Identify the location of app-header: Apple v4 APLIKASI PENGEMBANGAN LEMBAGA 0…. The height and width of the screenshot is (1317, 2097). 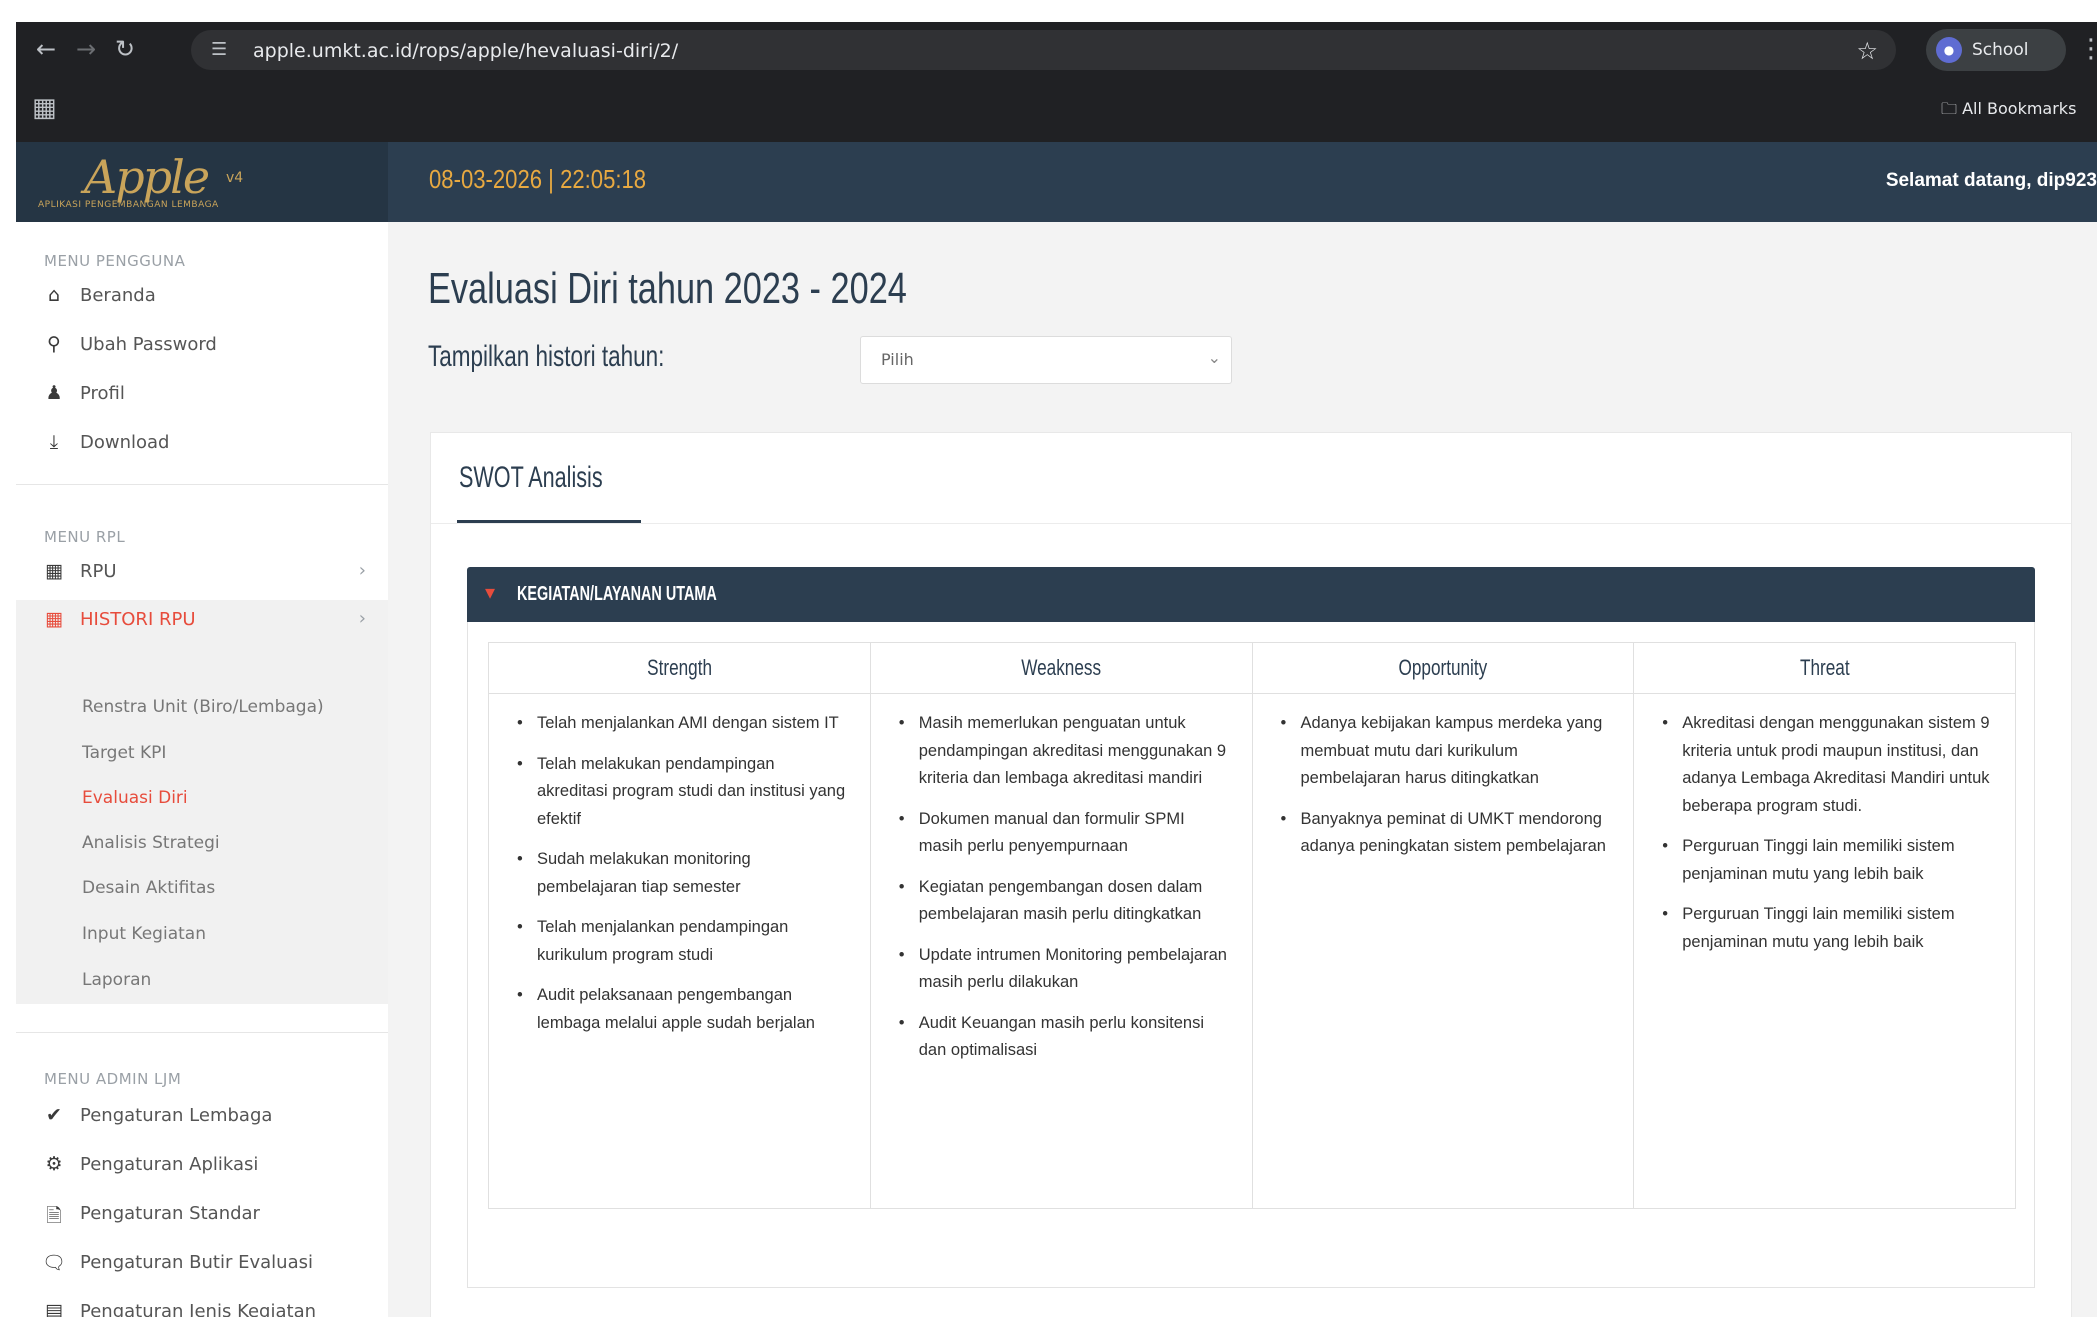
(1056, 182).